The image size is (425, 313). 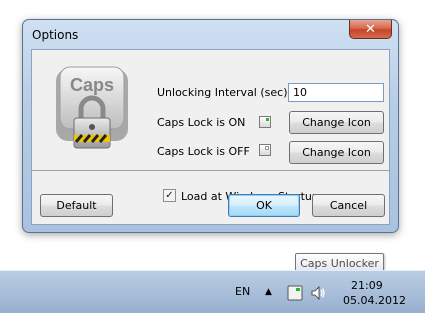 What do you see at coordinates (336, 152) in the screenshot?
I see `change-off-icon-button: Change Icon` at bounding box center [336, 152].